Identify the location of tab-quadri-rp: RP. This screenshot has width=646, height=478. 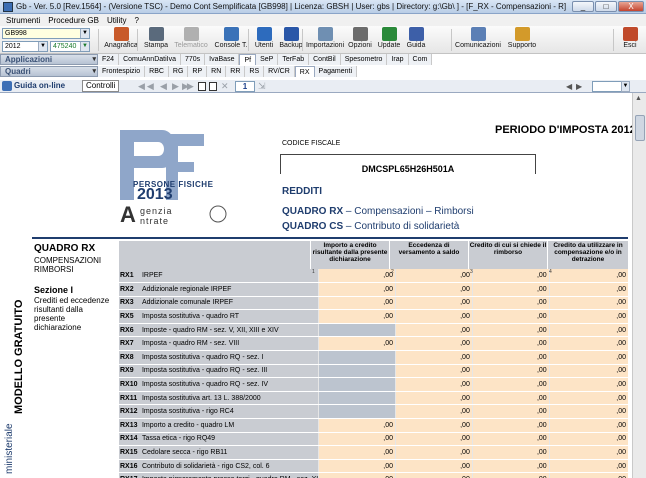
(198, 71).